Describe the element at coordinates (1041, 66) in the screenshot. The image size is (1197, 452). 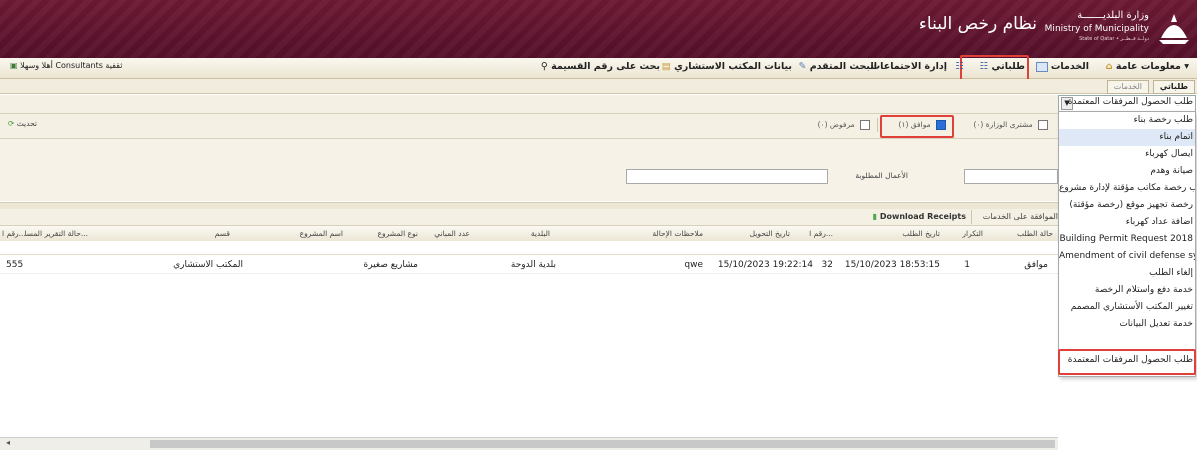
I see `services-icon` at that location.